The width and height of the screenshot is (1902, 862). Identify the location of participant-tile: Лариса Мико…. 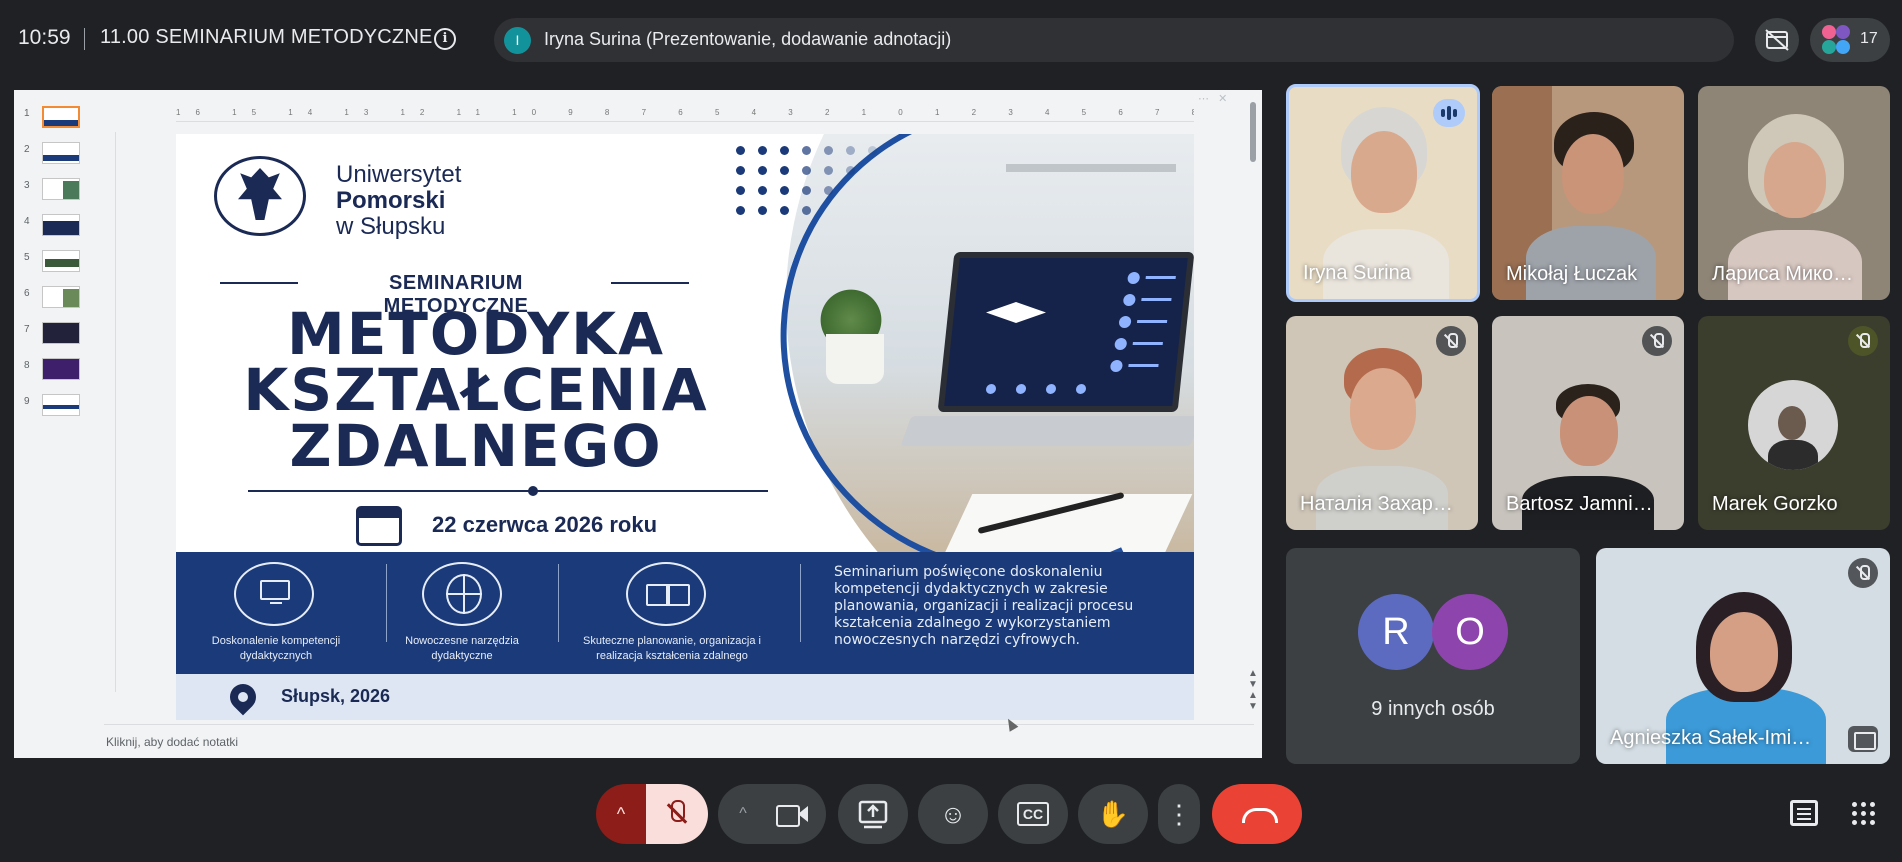
(1794, 193).